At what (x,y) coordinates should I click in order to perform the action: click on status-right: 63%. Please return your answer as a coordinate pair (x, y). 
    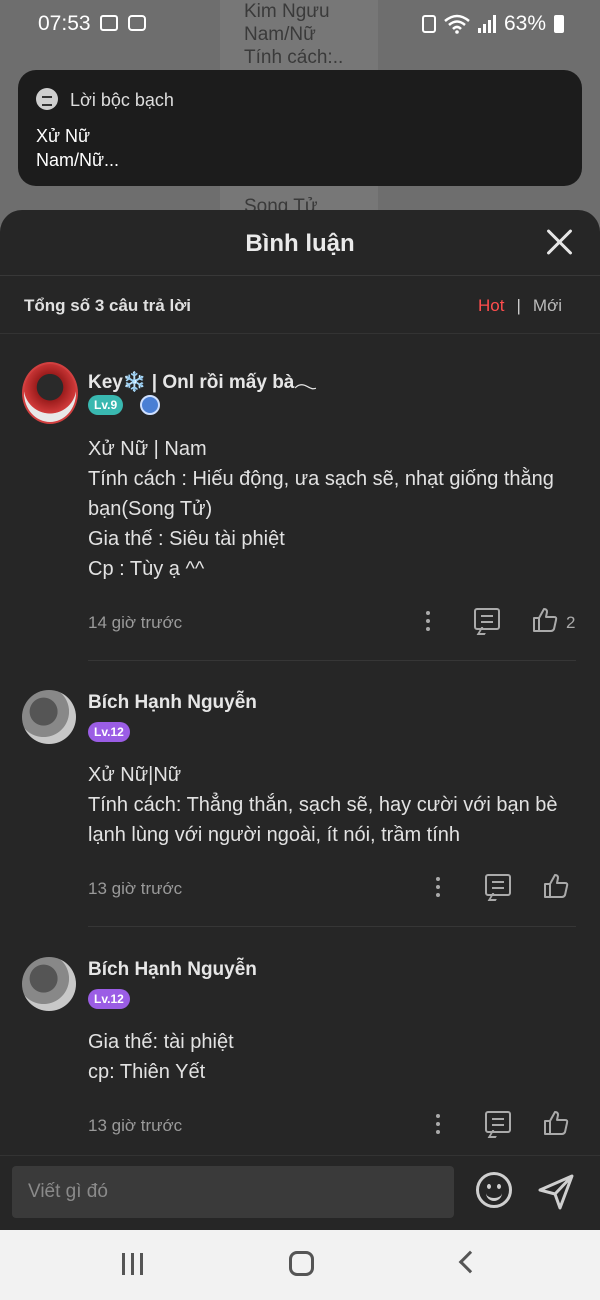
    Looking at the image, I should click on (492, 24).